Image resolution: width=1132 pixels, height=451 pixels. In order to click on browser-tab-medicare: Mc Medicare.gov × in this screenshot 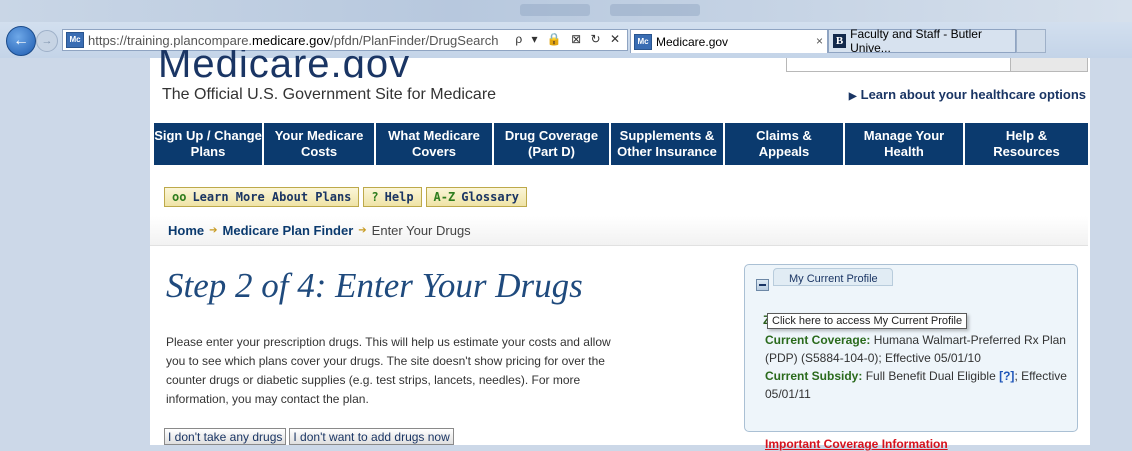, I will do `click(729, 41)`.